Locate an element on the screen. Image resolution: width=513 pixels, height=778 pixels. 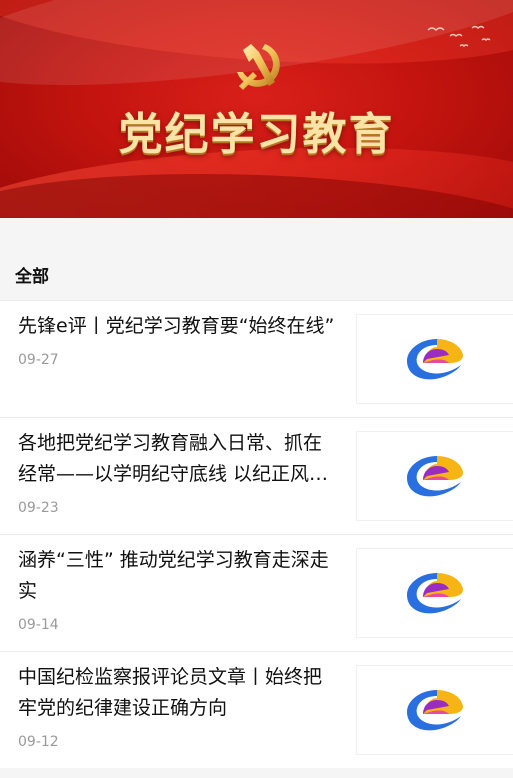
article-date: 09-14 is located at coordinates (38, 625).